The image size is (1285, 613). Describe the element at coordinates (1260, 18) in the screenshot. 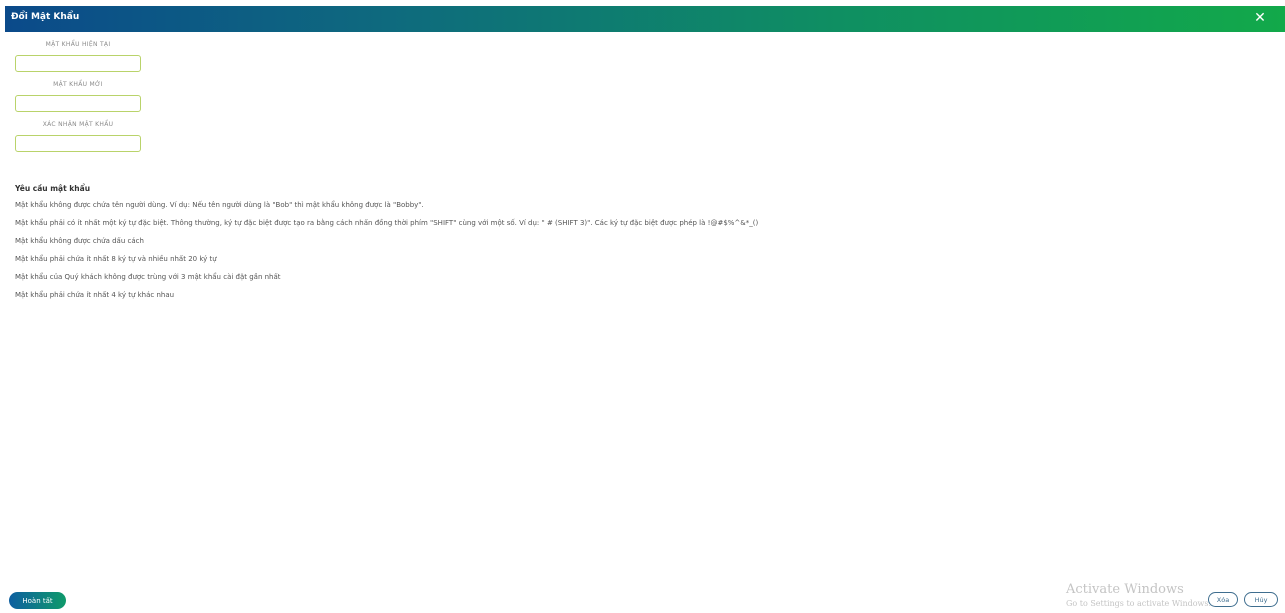

I see `close-icon: ✕` at that location.